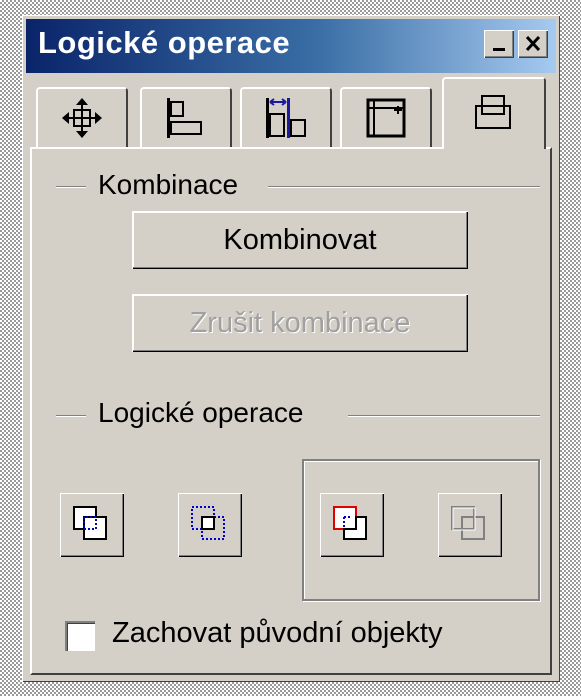 The width and height of the screenshot is (581, 696). What do you see at coordinates (164, 42) in the screenshot?
I see `window-title: Logické operace` at bounding box center [164, 42].